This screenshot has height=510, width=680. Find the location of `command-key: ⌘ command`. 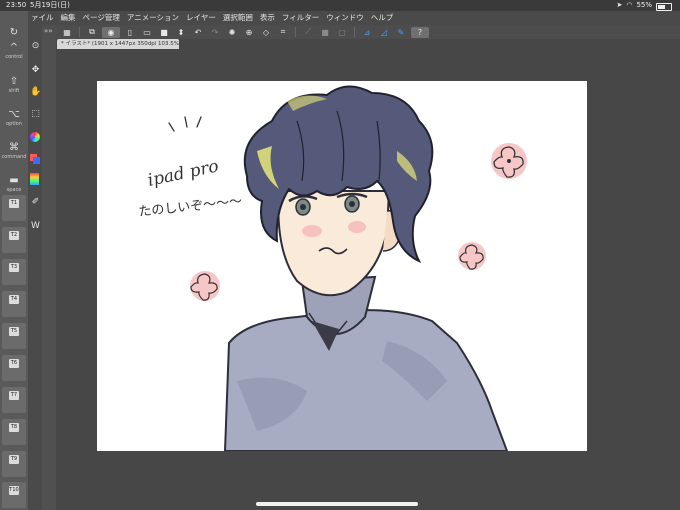

command-key: ⌘ command is located at coordinates (14, 147).